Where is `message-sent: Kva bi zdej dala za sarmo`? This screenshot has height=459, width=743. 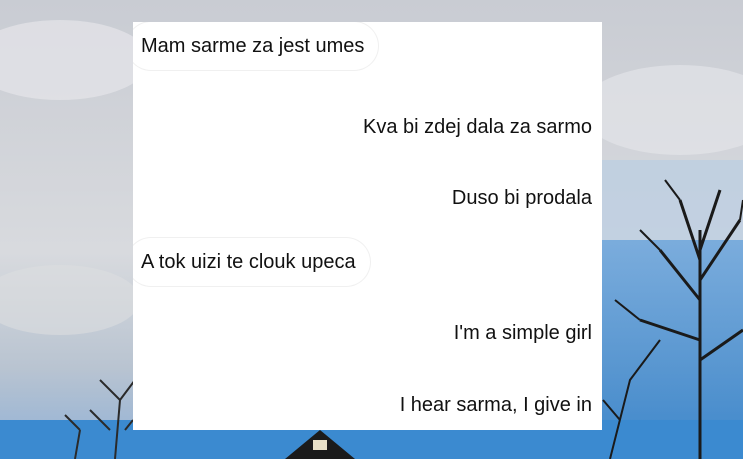
message-sent: Kva bi zdej dala za sarmo is located at coordinates (475, 127).